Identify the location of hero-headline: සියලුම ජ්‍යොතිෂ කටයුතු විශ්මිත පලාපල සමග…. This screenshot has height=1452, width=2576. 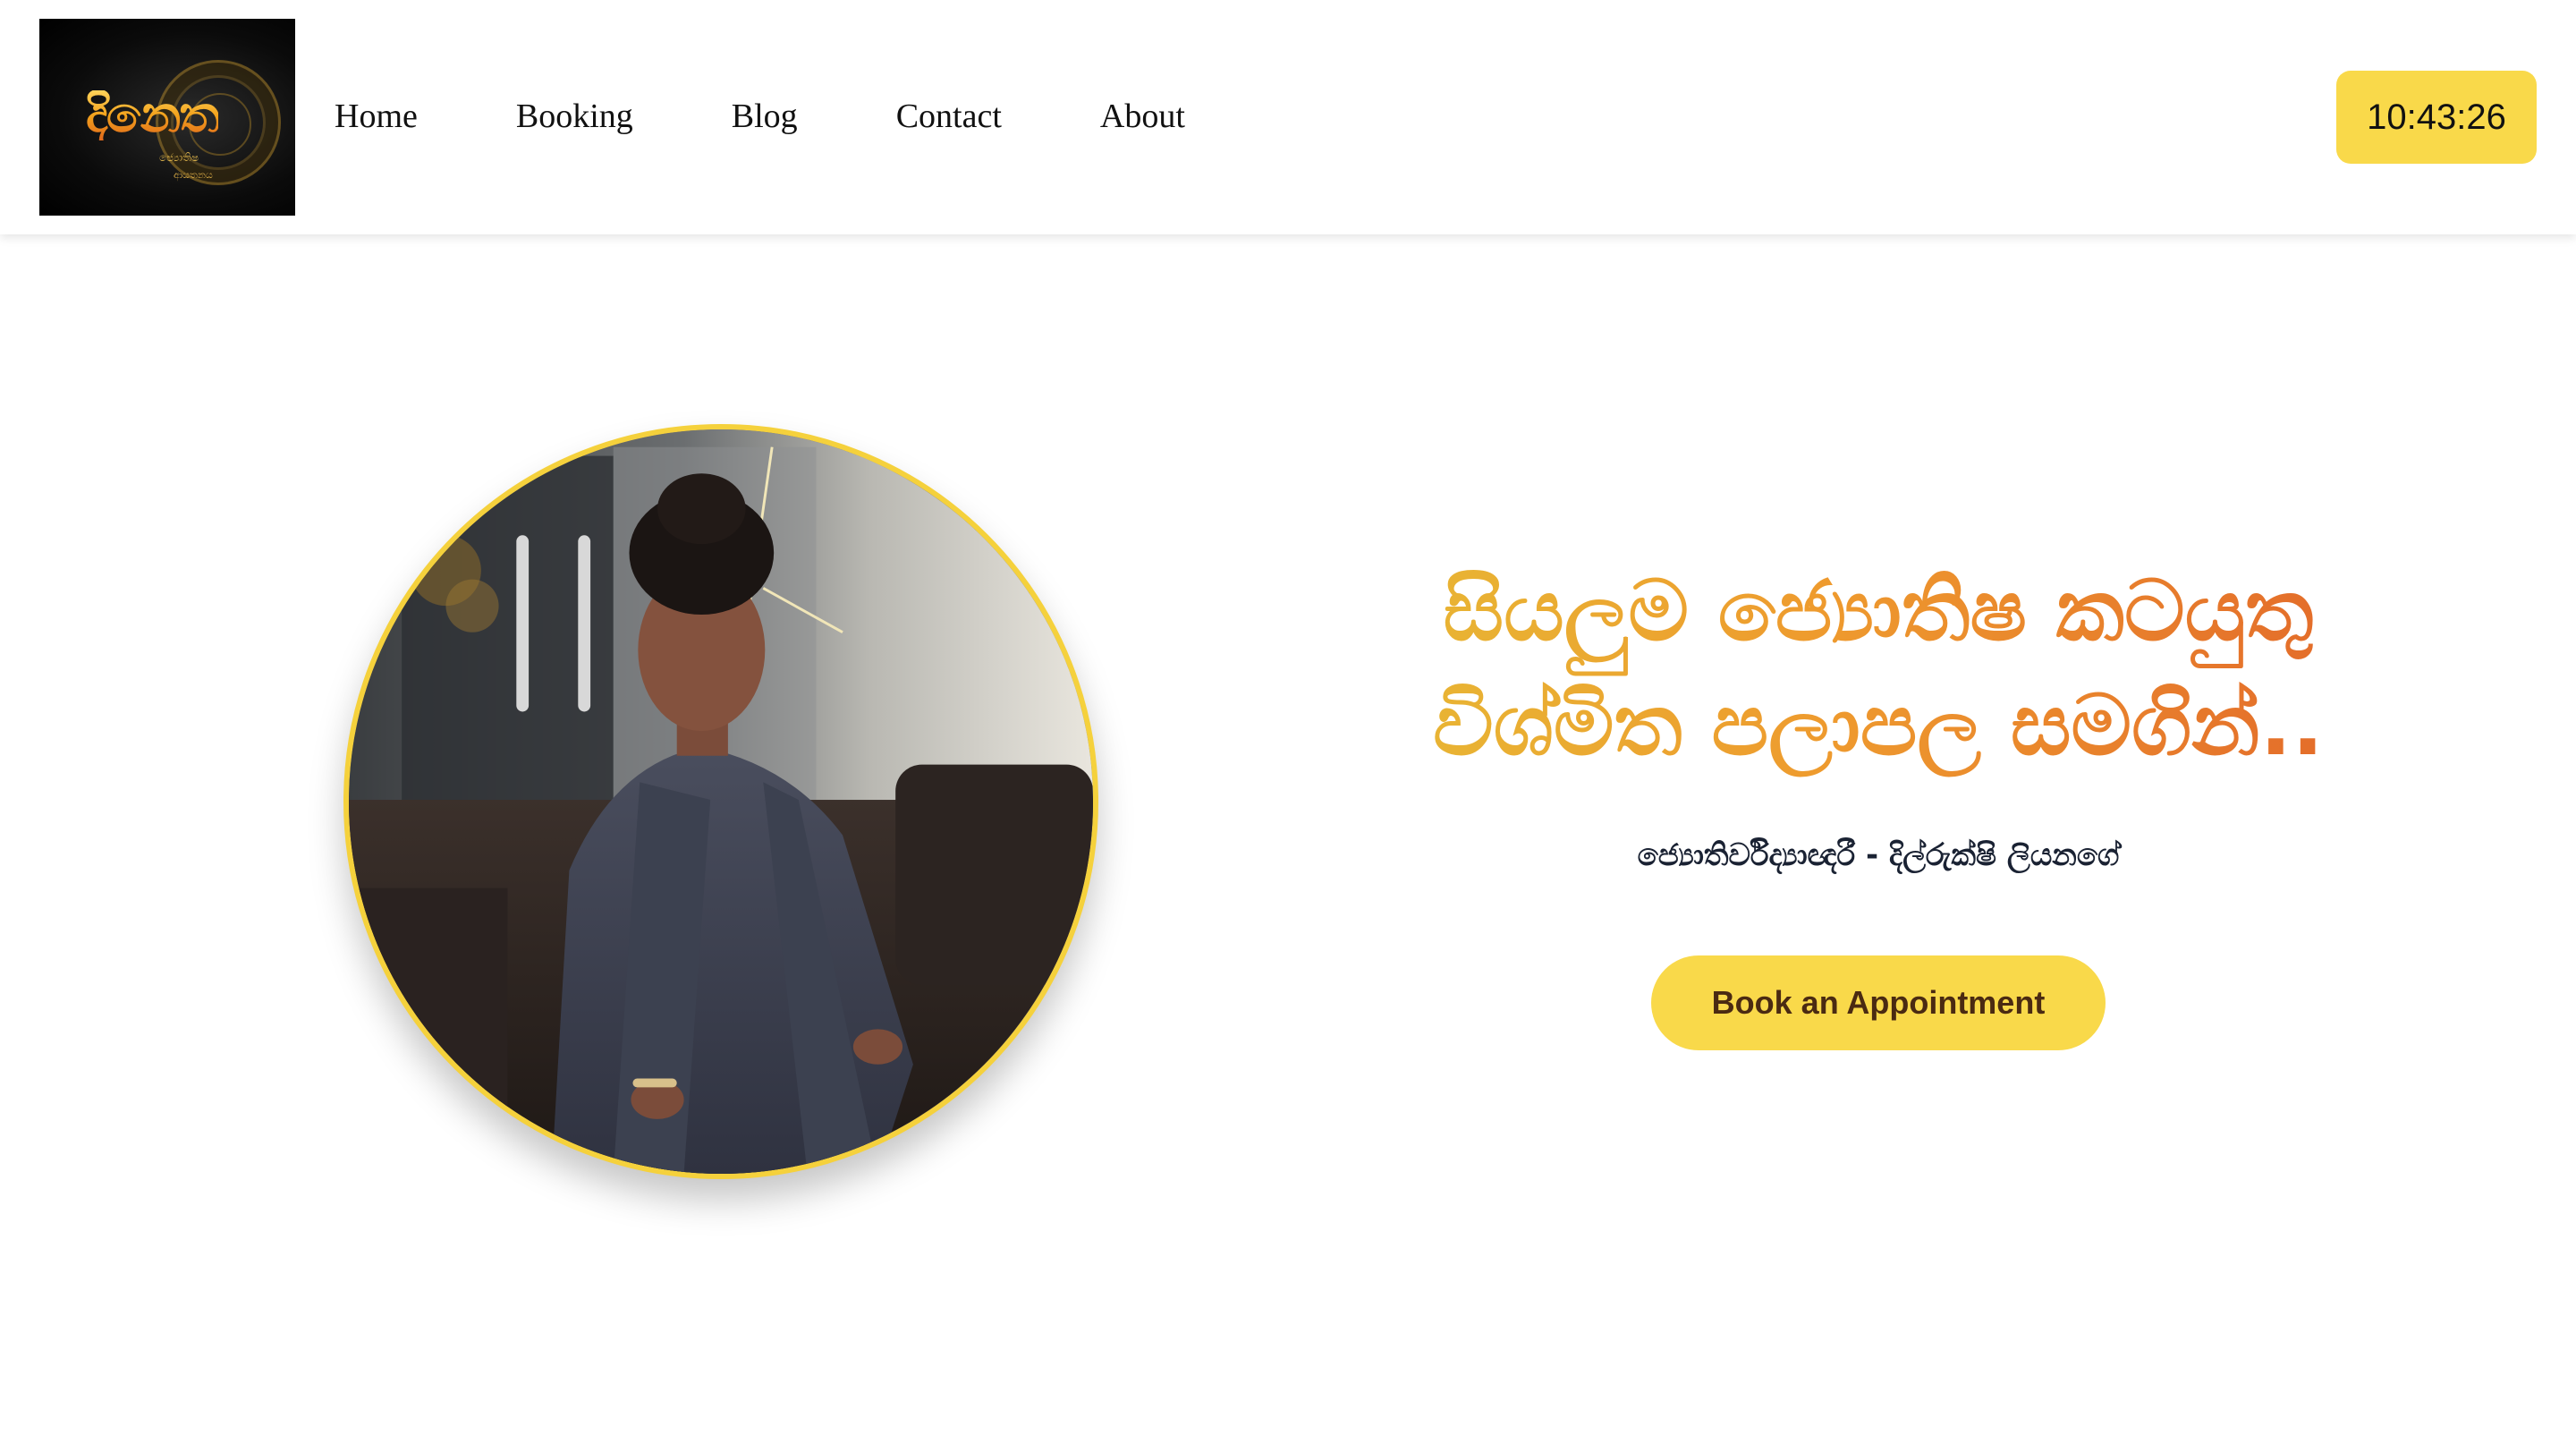
(1878, 669).